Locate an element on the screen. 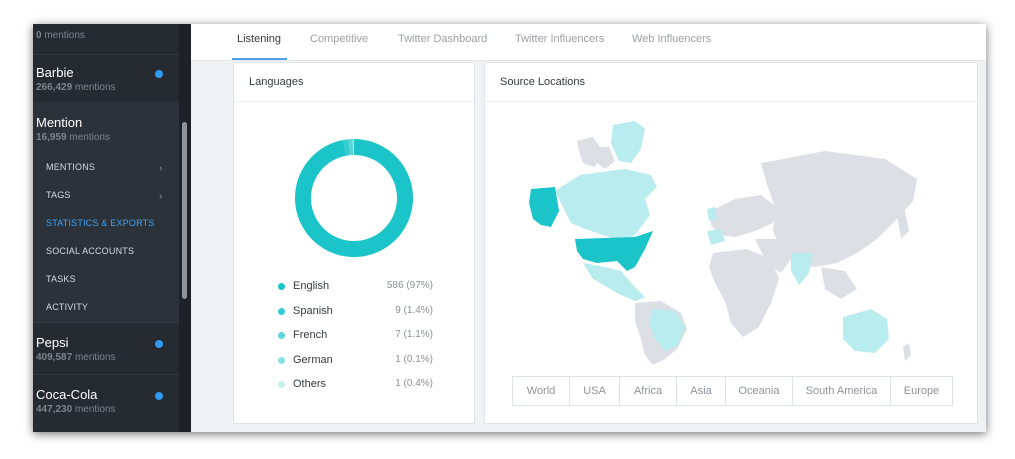 This screenshot has width=1015, height=459. map-region-southeast-asia is located at coordinates (839, 283).